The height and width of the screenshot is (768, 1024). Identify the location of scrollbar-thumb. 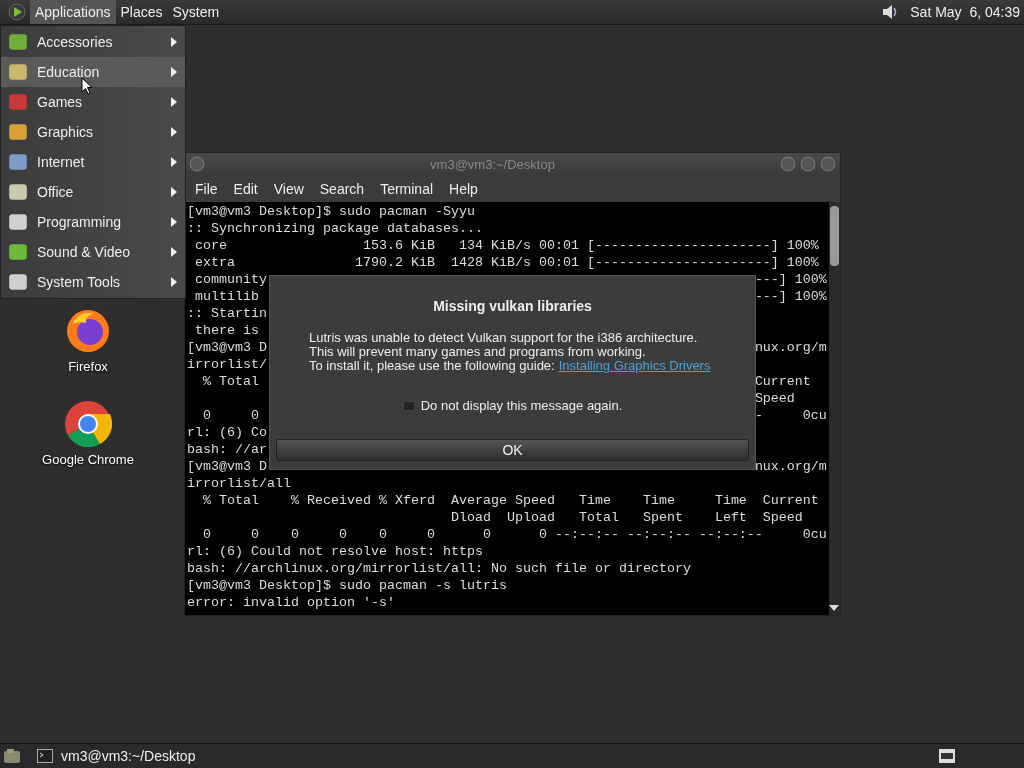
(834, 236).